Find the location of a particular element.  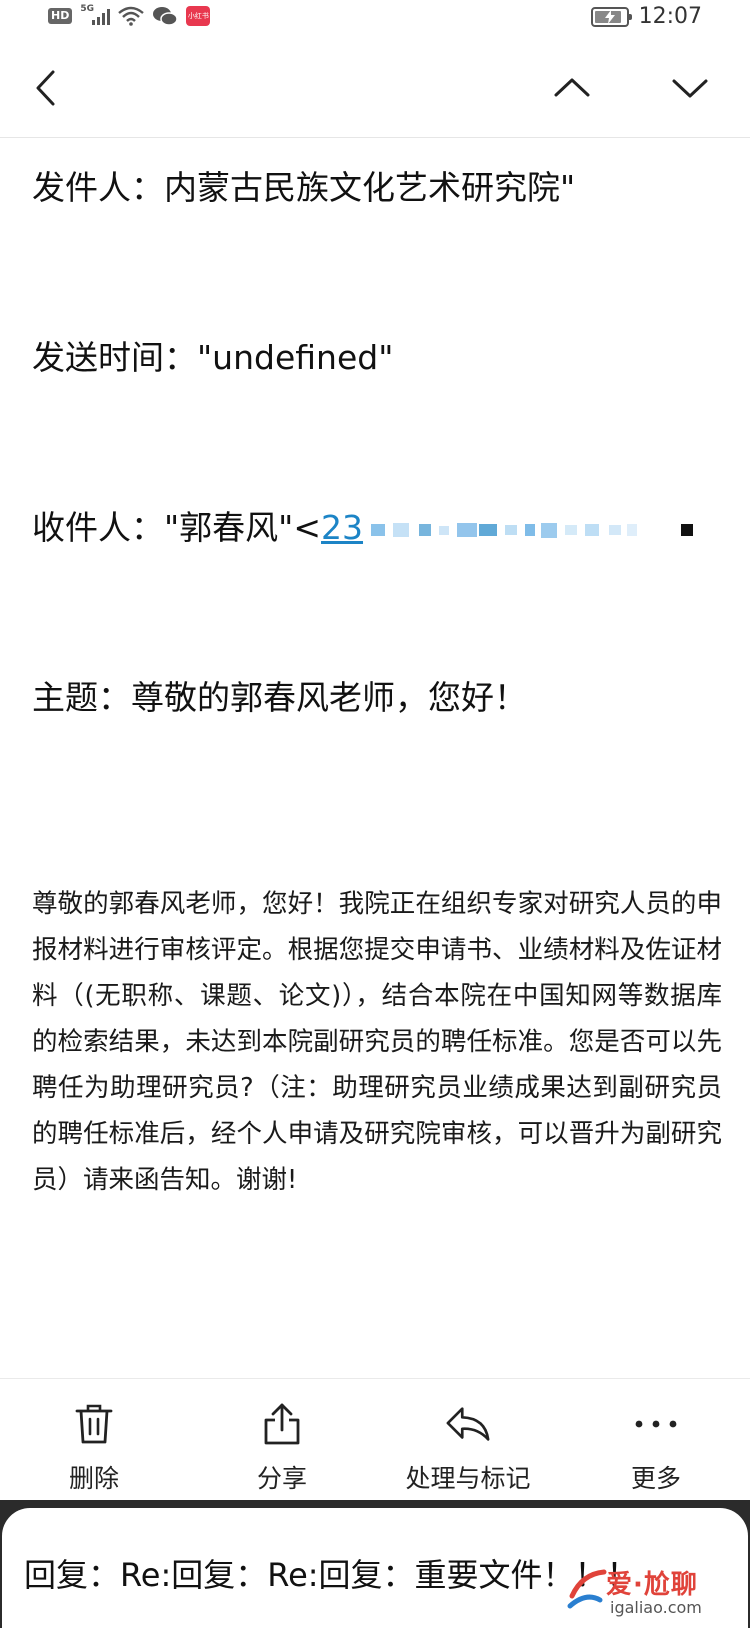

back-button is located at coordinates (46, 88).